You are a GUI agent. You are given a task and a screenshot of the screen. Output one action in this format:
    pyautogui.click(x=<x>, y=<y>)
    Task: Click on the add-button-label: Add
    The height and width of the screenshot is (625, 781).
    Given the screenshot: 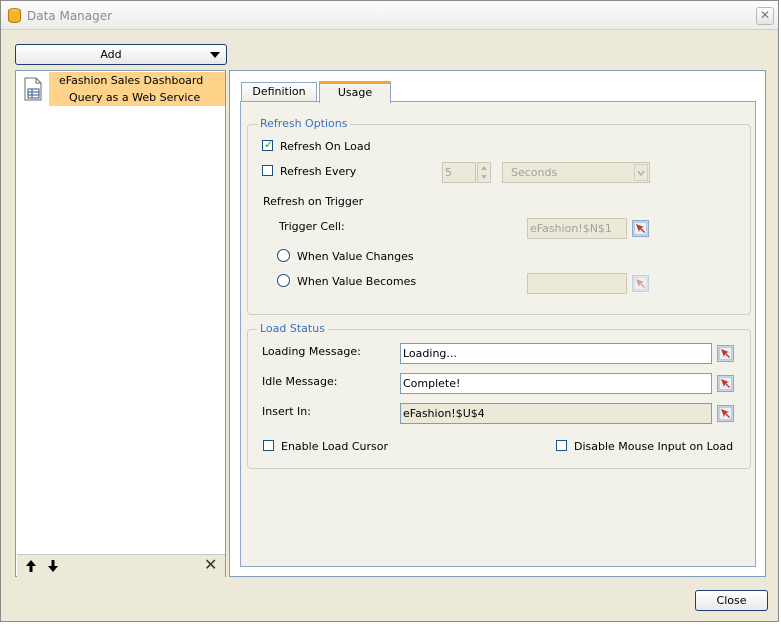 What is the action you would take?
    pyautogui.click(x=111, y=54)
    